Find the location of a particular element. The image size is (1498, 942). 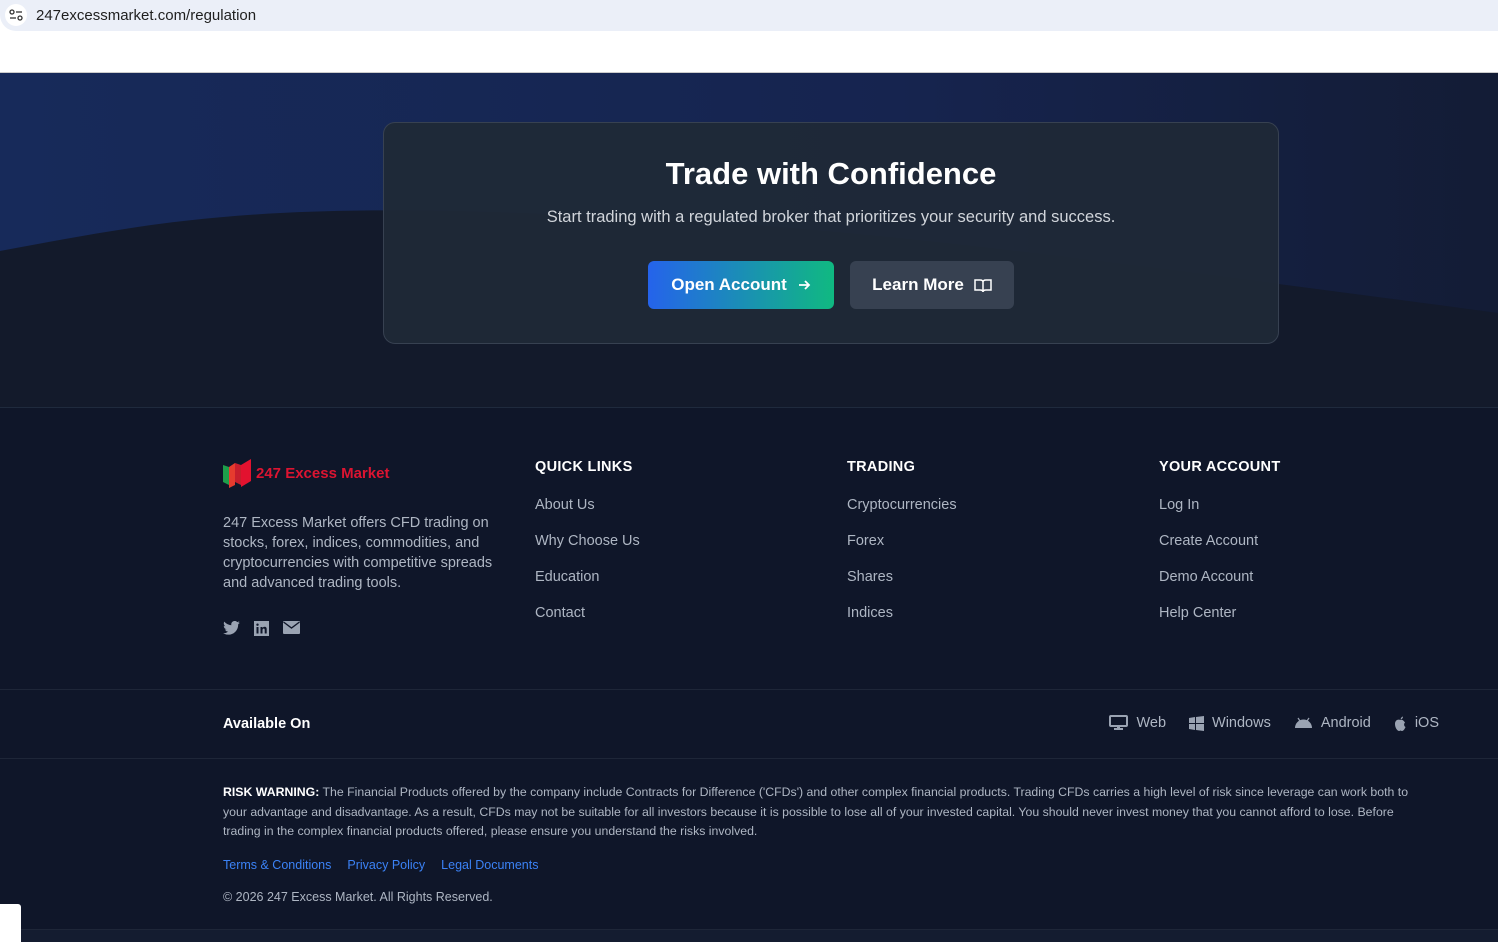

arrow-right-icon is located at coordinates (804, 285).